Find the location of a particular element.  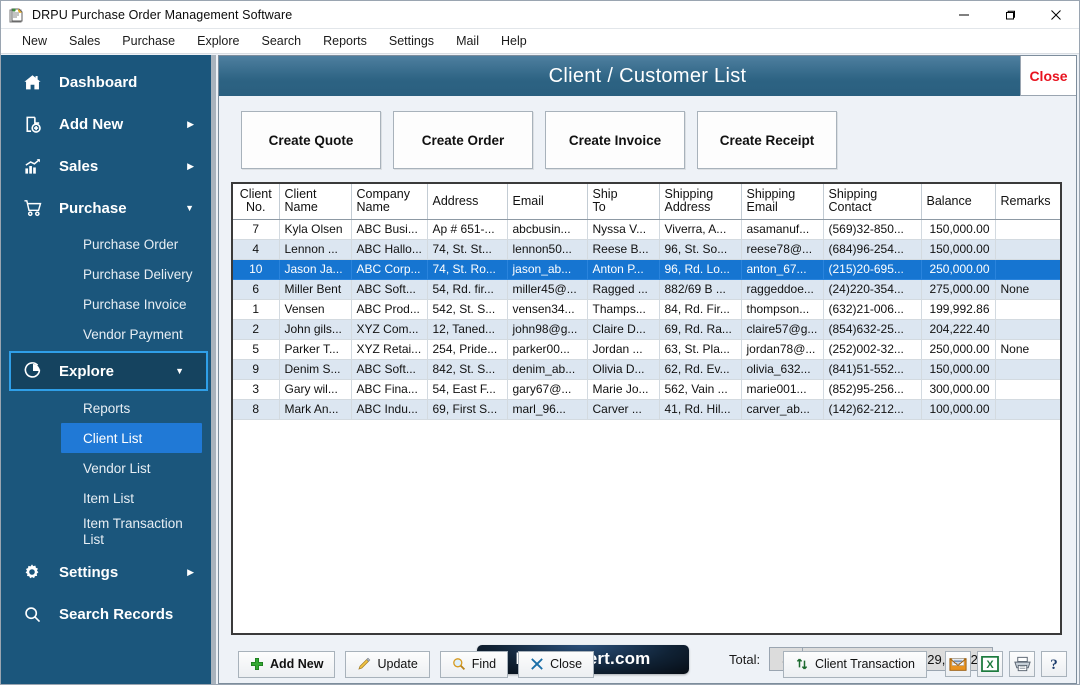

sidebar-label-dashboard: Dashboard is located at coordinates (98, 82).